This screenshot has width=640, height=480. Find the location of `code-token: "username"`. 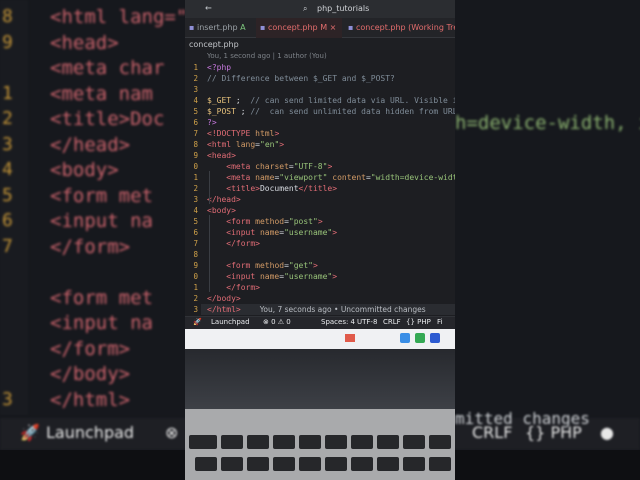

code-token: "username" is located at coordinates (308, 232).